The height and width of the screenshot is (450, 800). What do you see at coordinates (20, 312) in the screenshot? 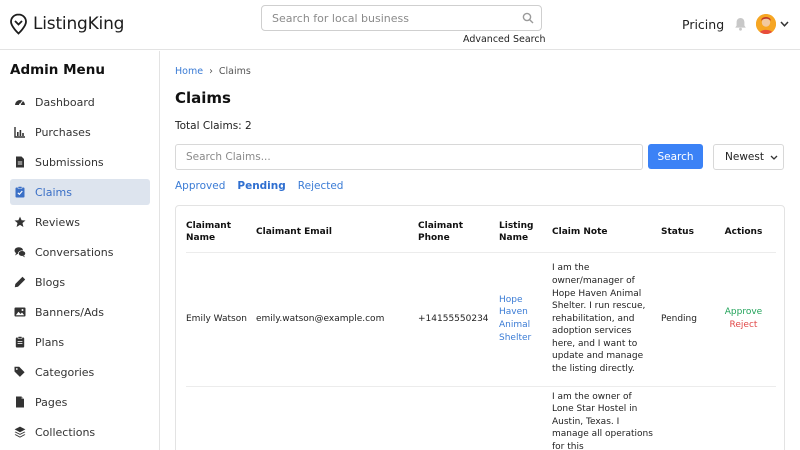
I see `image-icon` at bounding box center [20, 312].